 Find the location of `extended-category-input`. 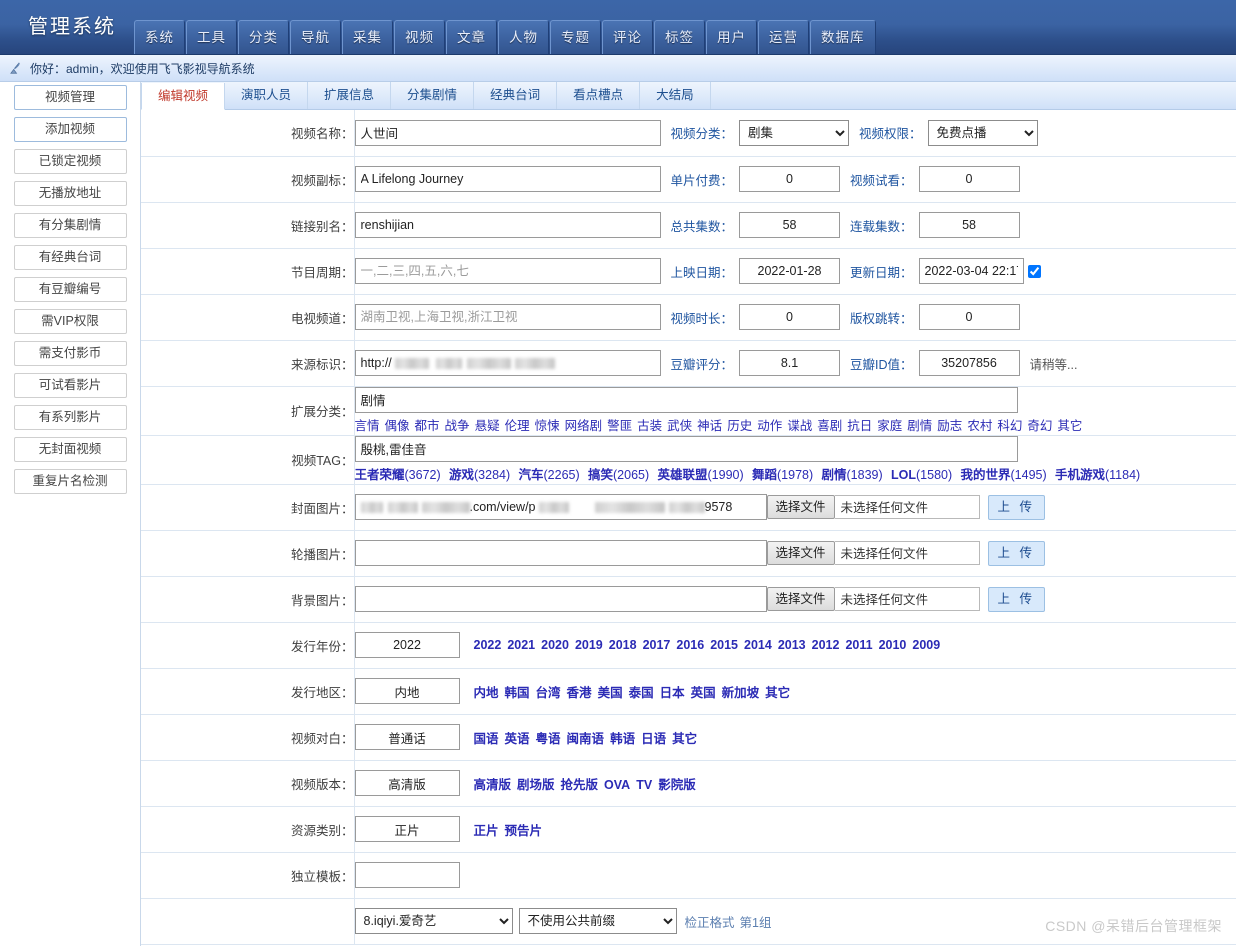

extended-category-input is located at coordinates (686, 399).